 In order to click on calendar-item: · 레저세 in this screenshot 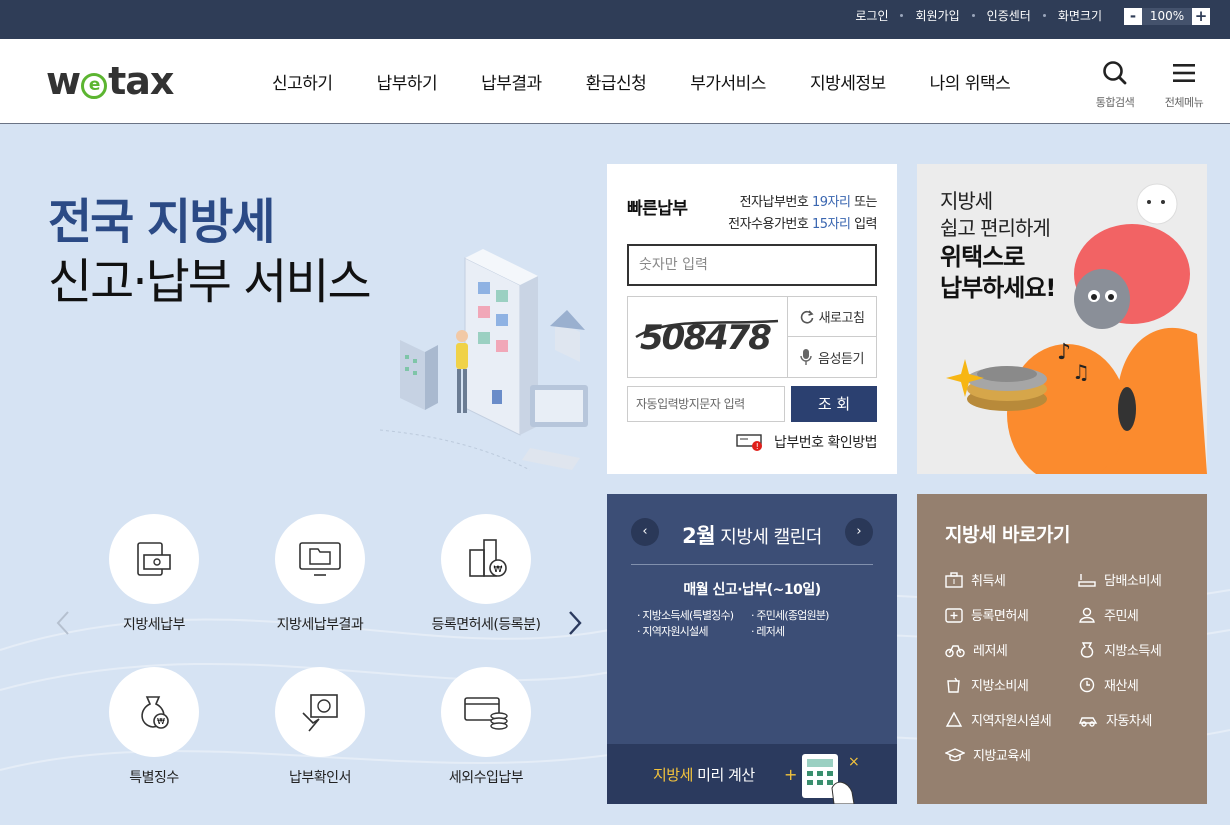, I will do `click(808, 632)`.